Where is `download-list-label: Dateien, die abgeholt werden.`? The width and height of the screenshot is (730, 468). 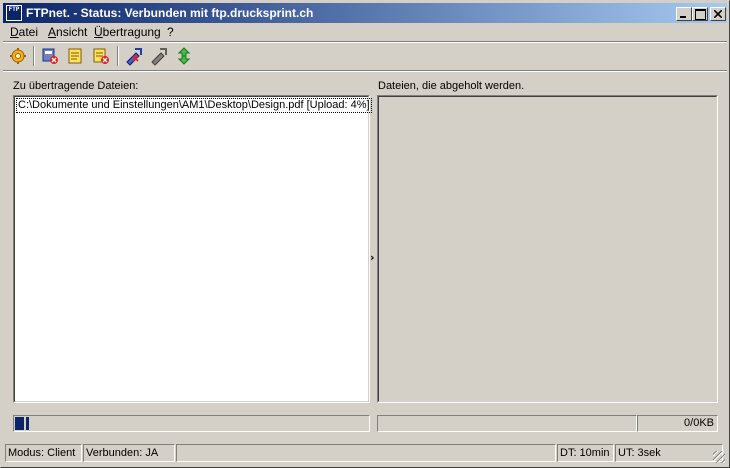 download-list-label: Dateien, die abgeholt werden. is located at coordinates (451, 86).